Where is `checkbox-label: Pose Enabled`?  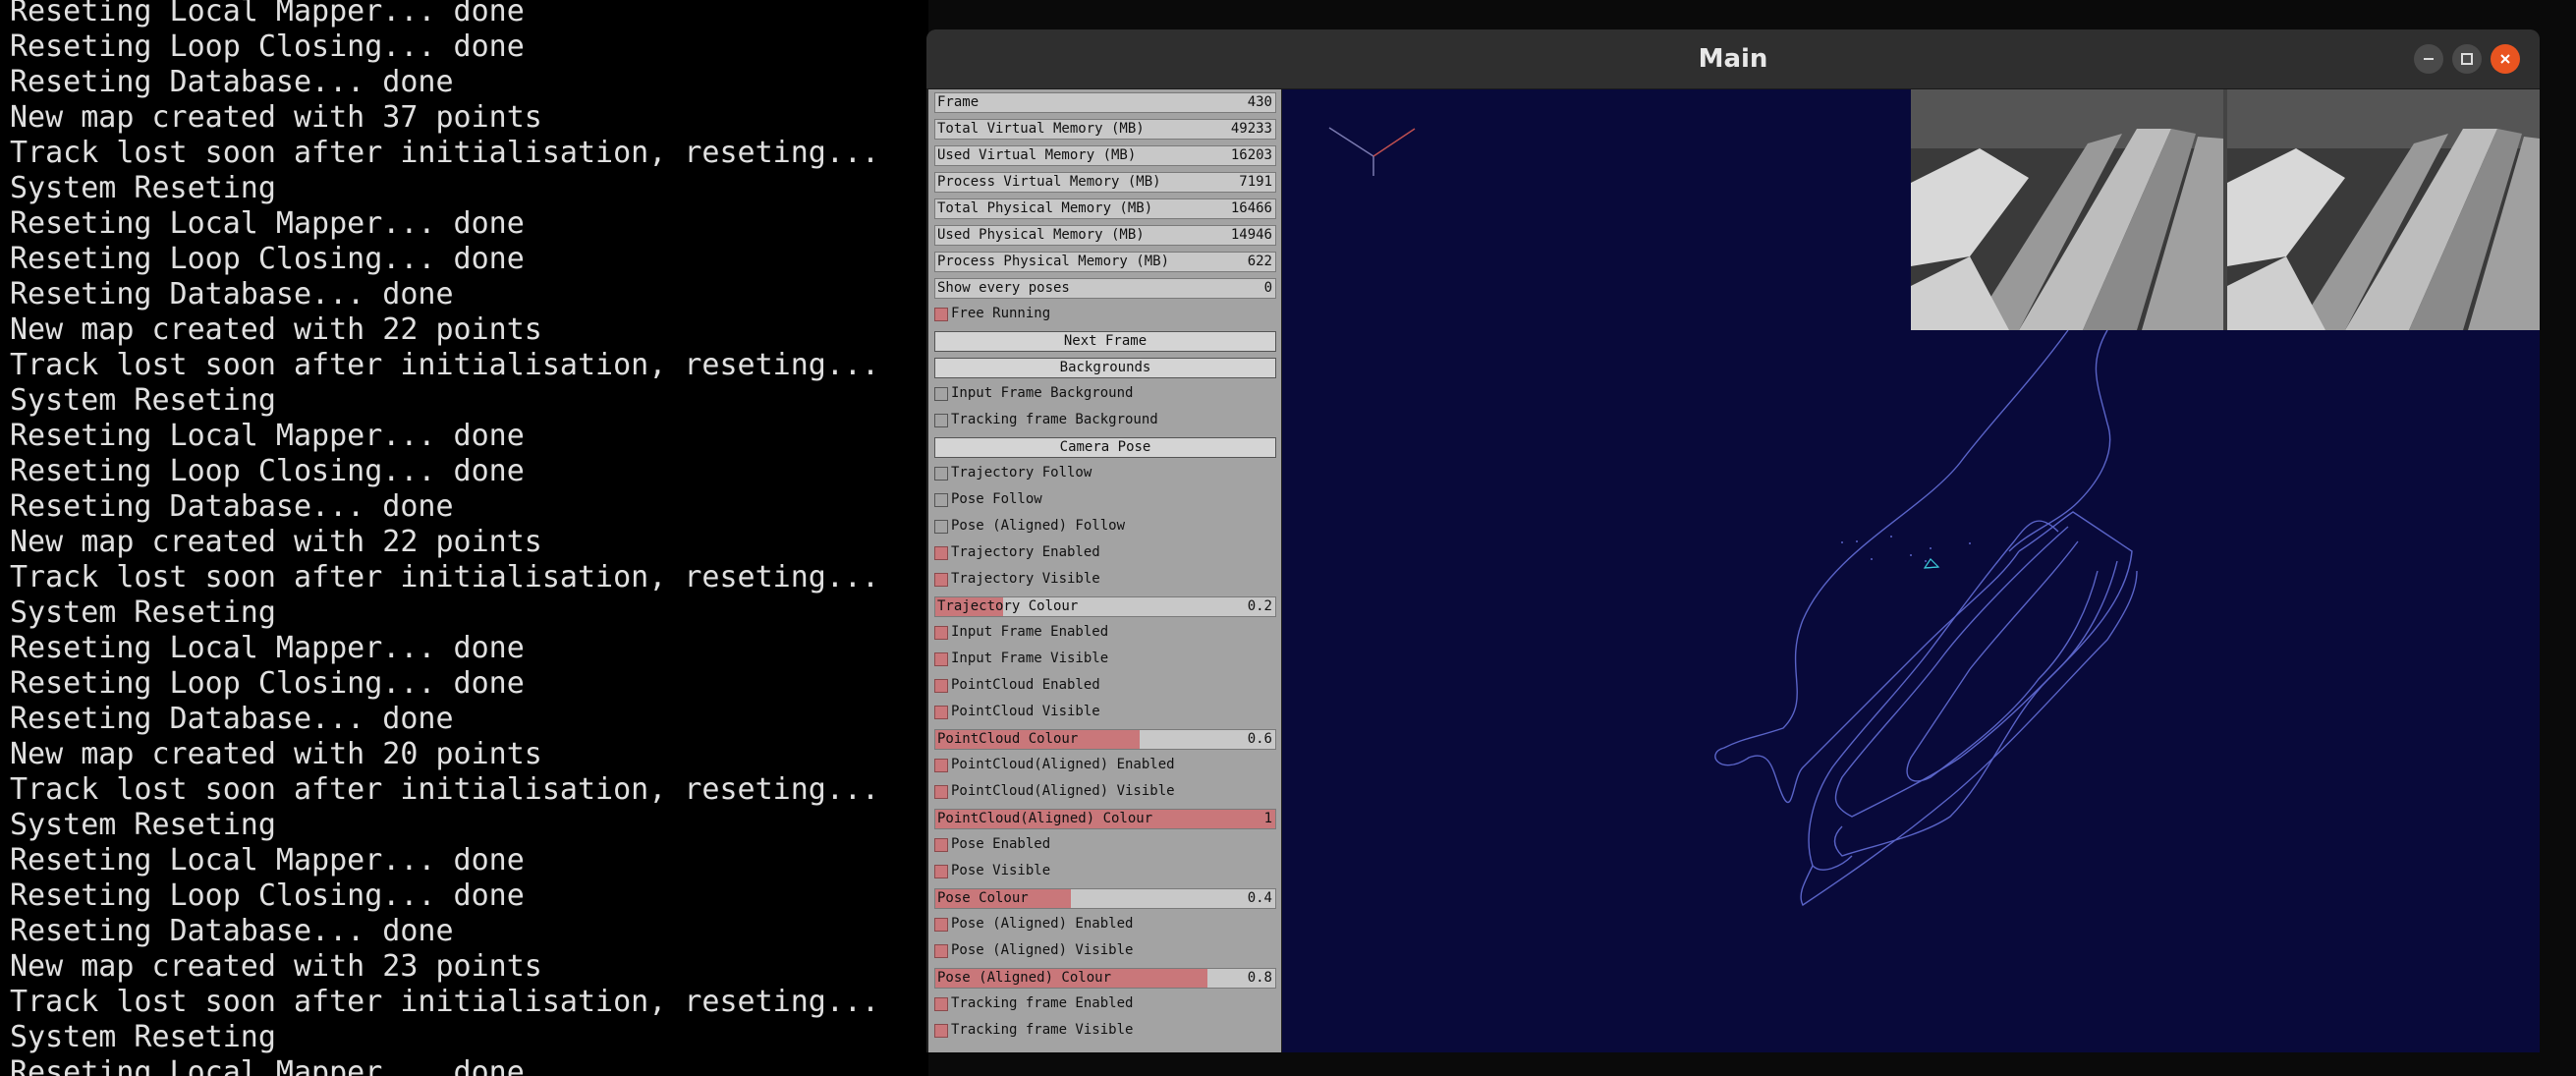
checkbox-label: Pose Enabled is located at coordinates (1001, 844).